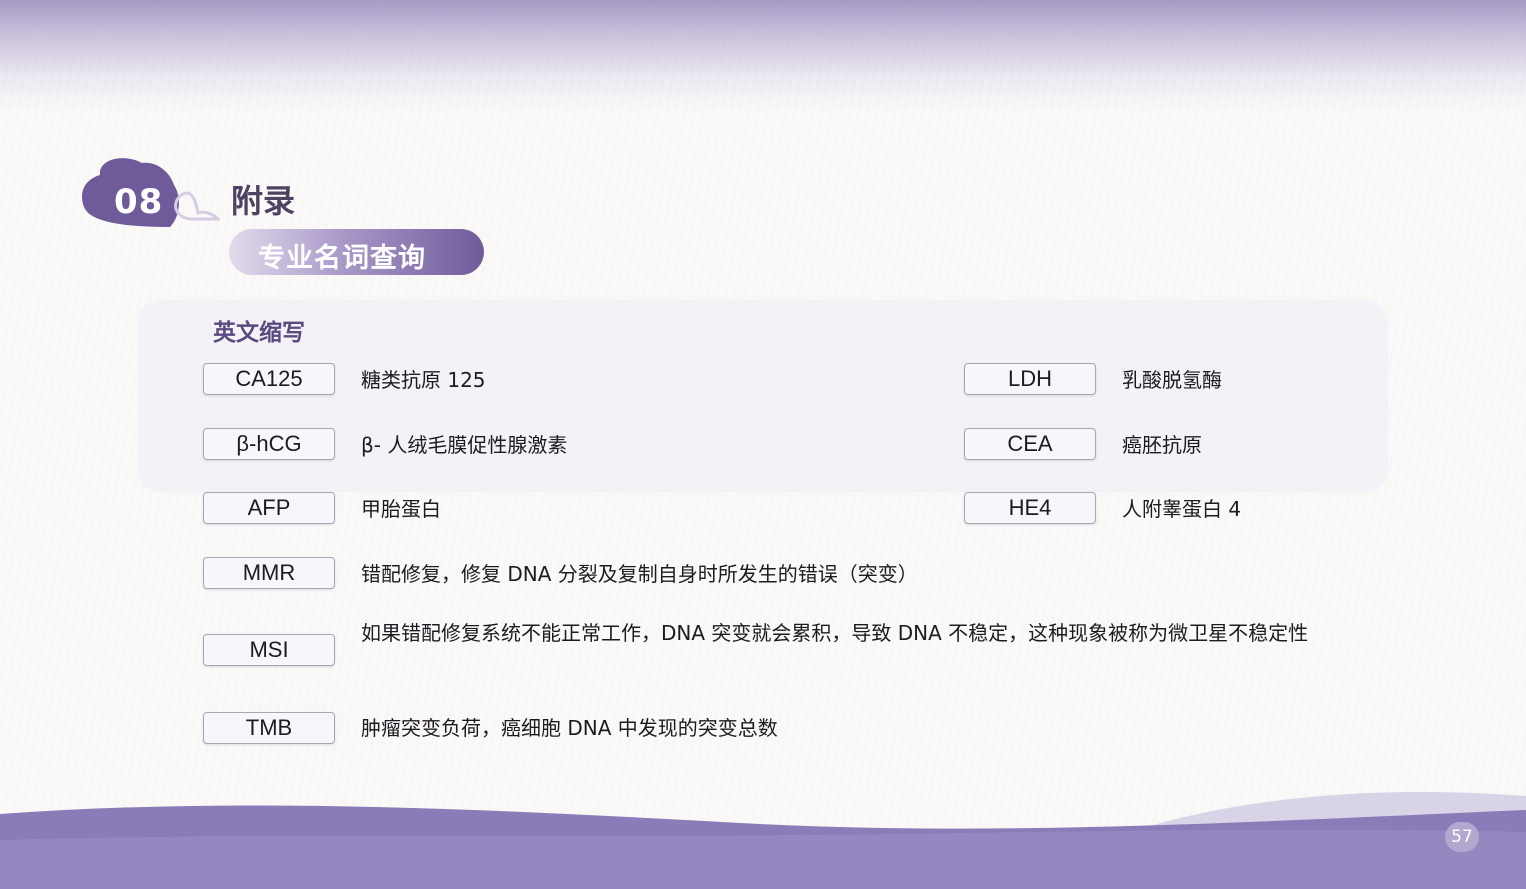 Image resolution: width=1526 pixels, height=889 pixels. I want to click on bottom-wave-decoration, so click(763, 840).